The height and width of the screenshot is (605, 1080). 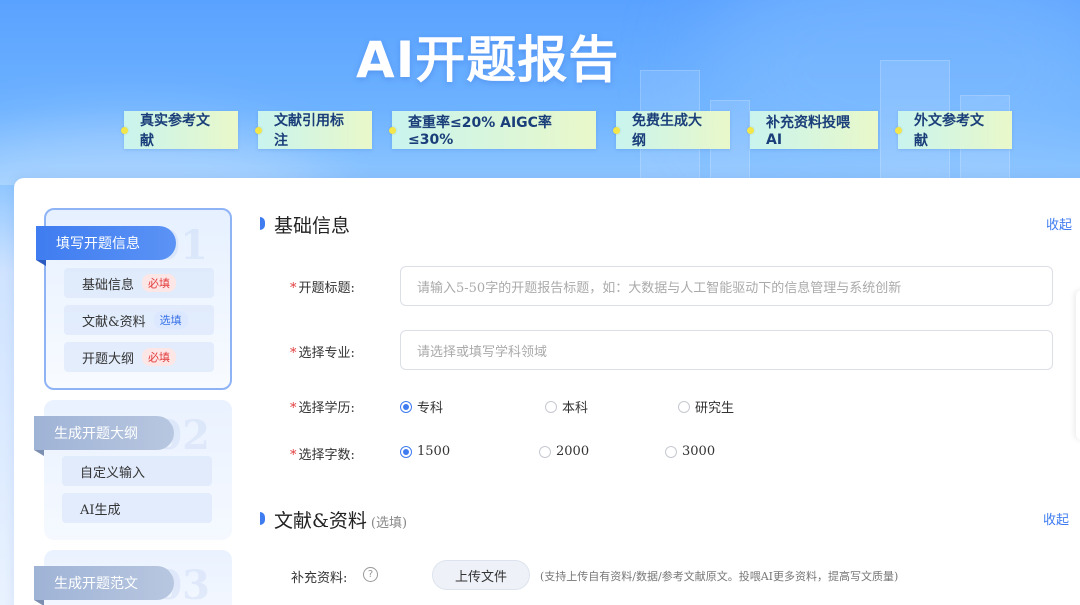 I want to click on step-item-basic-info: 基础信息 必填, so click(x=139, y=283).